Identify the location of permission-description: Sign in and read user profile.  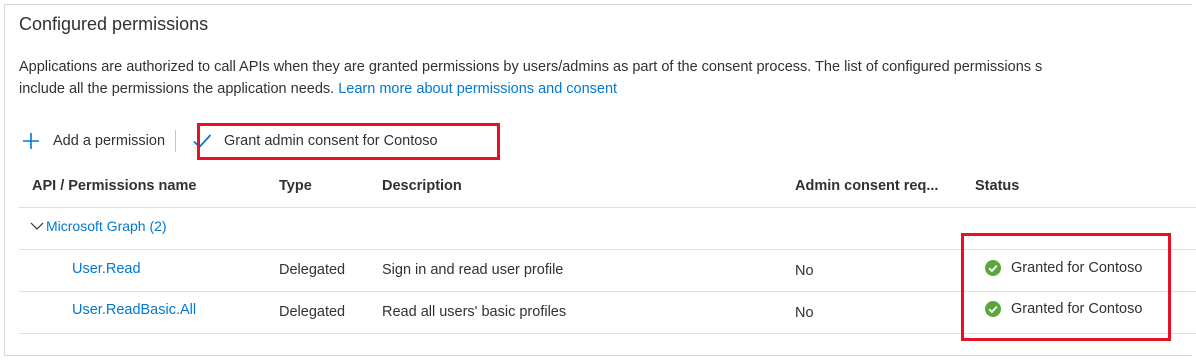
(473, 270).